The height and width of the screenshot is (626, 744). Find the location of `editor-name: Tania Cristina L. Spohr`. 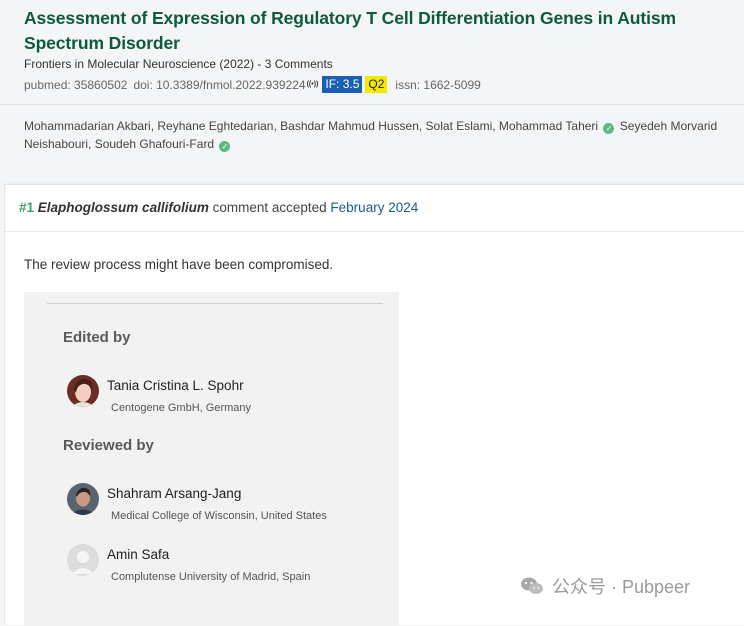

editor-name: Tania Cristina L. Spohr is located at coordinates (175, 385).